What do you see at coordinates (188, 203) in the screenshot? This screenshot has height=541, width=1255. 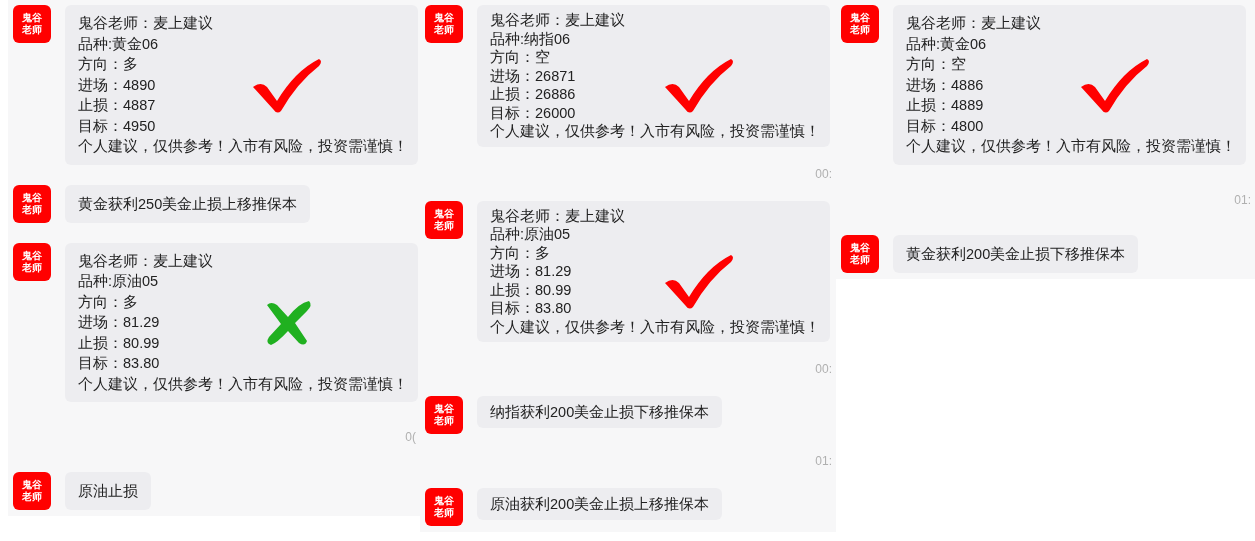 I see `message-bubble: 黄金获利250美金止损上移推保本` at bounding box center [188, 203].